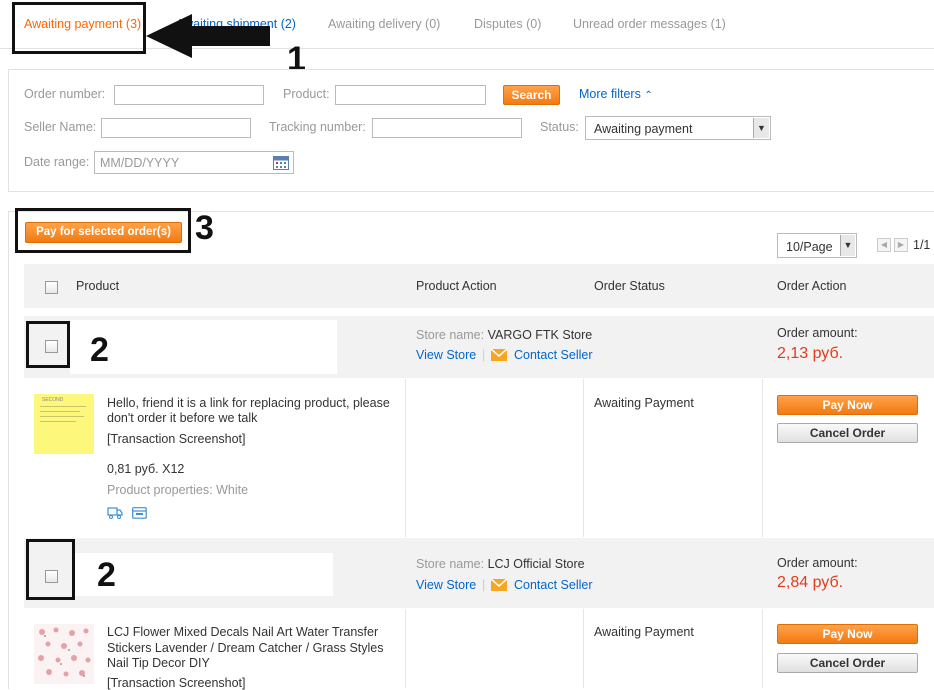 The height and width of the screenshot is (690, 934). I want to click on header-product-action: Product Action, so click(456, 286).